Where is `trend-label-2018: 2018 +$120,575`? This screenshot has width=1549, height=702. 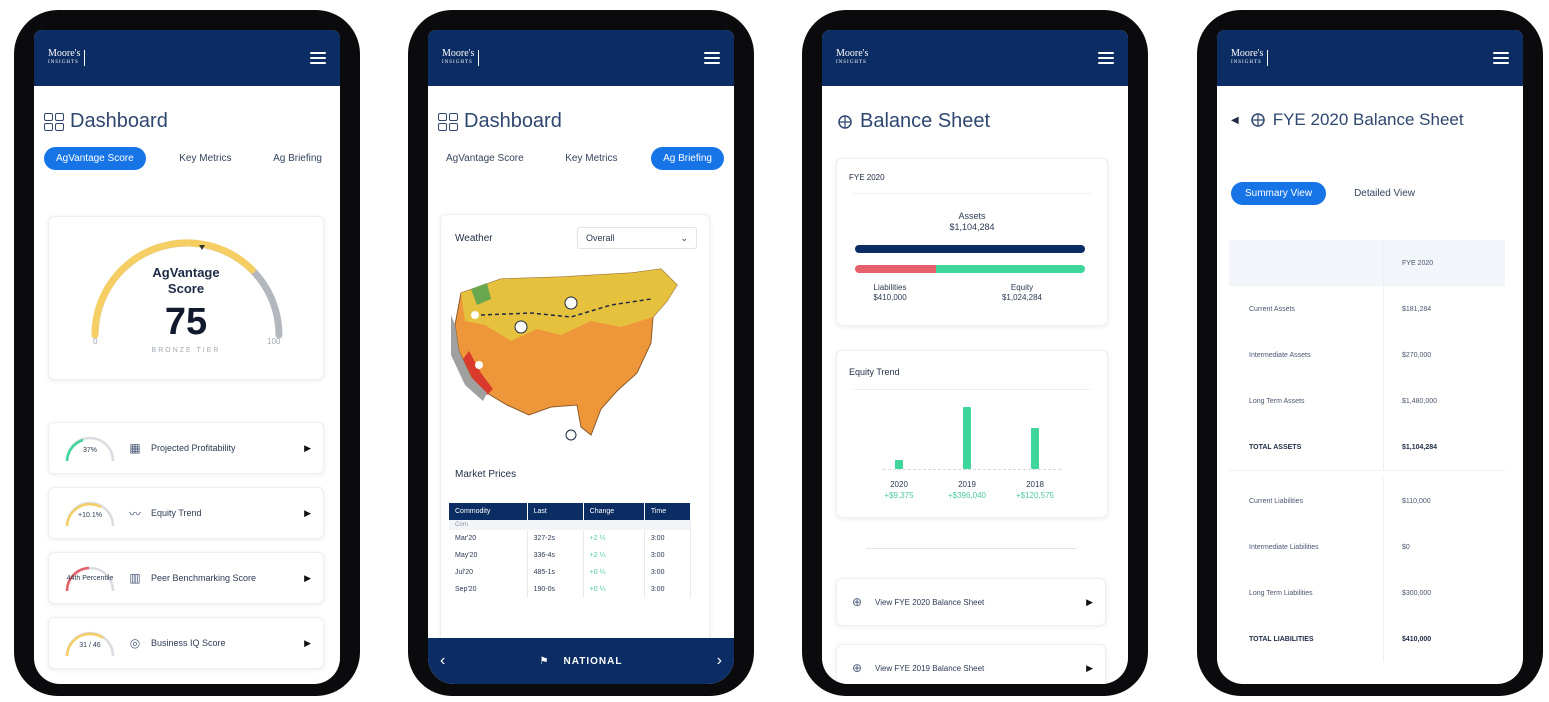
trend-label-2018: 2018 +$120,575 is located at coordinates (1035, 490).